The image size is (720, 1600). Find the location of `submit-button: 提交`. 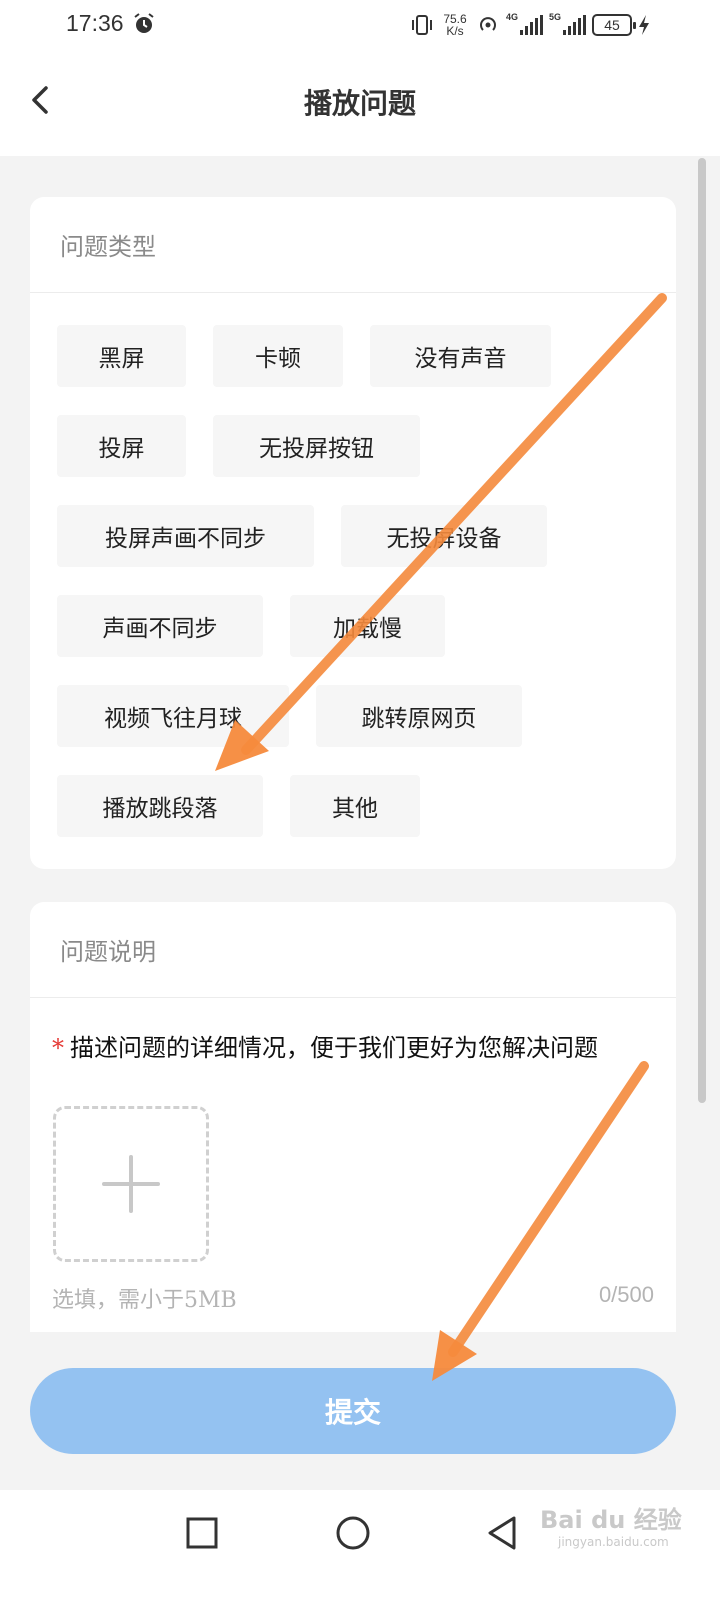

submit-button: 提交 is located at coordinates (353, 1411).